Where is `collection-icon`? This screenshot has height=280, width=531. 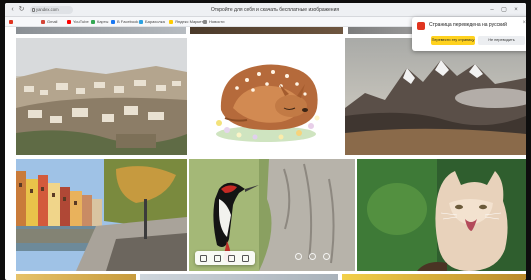
collection-icon is located at coordinates (217, 258).